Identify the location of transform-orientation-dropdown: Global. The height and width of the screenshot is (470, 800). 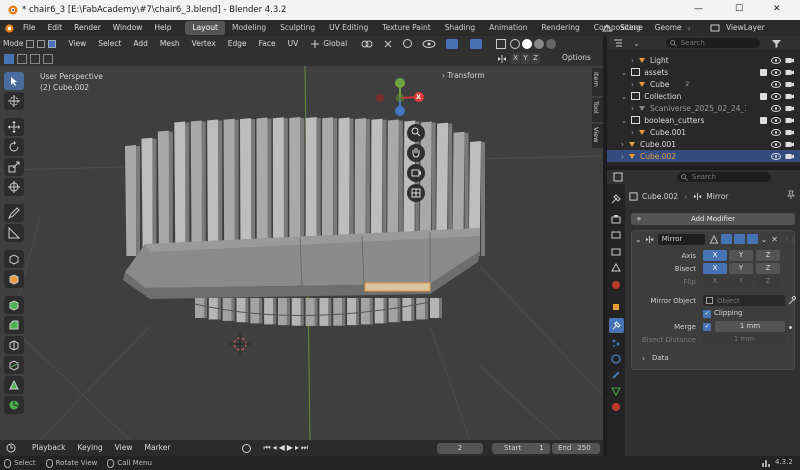
(335, 43).